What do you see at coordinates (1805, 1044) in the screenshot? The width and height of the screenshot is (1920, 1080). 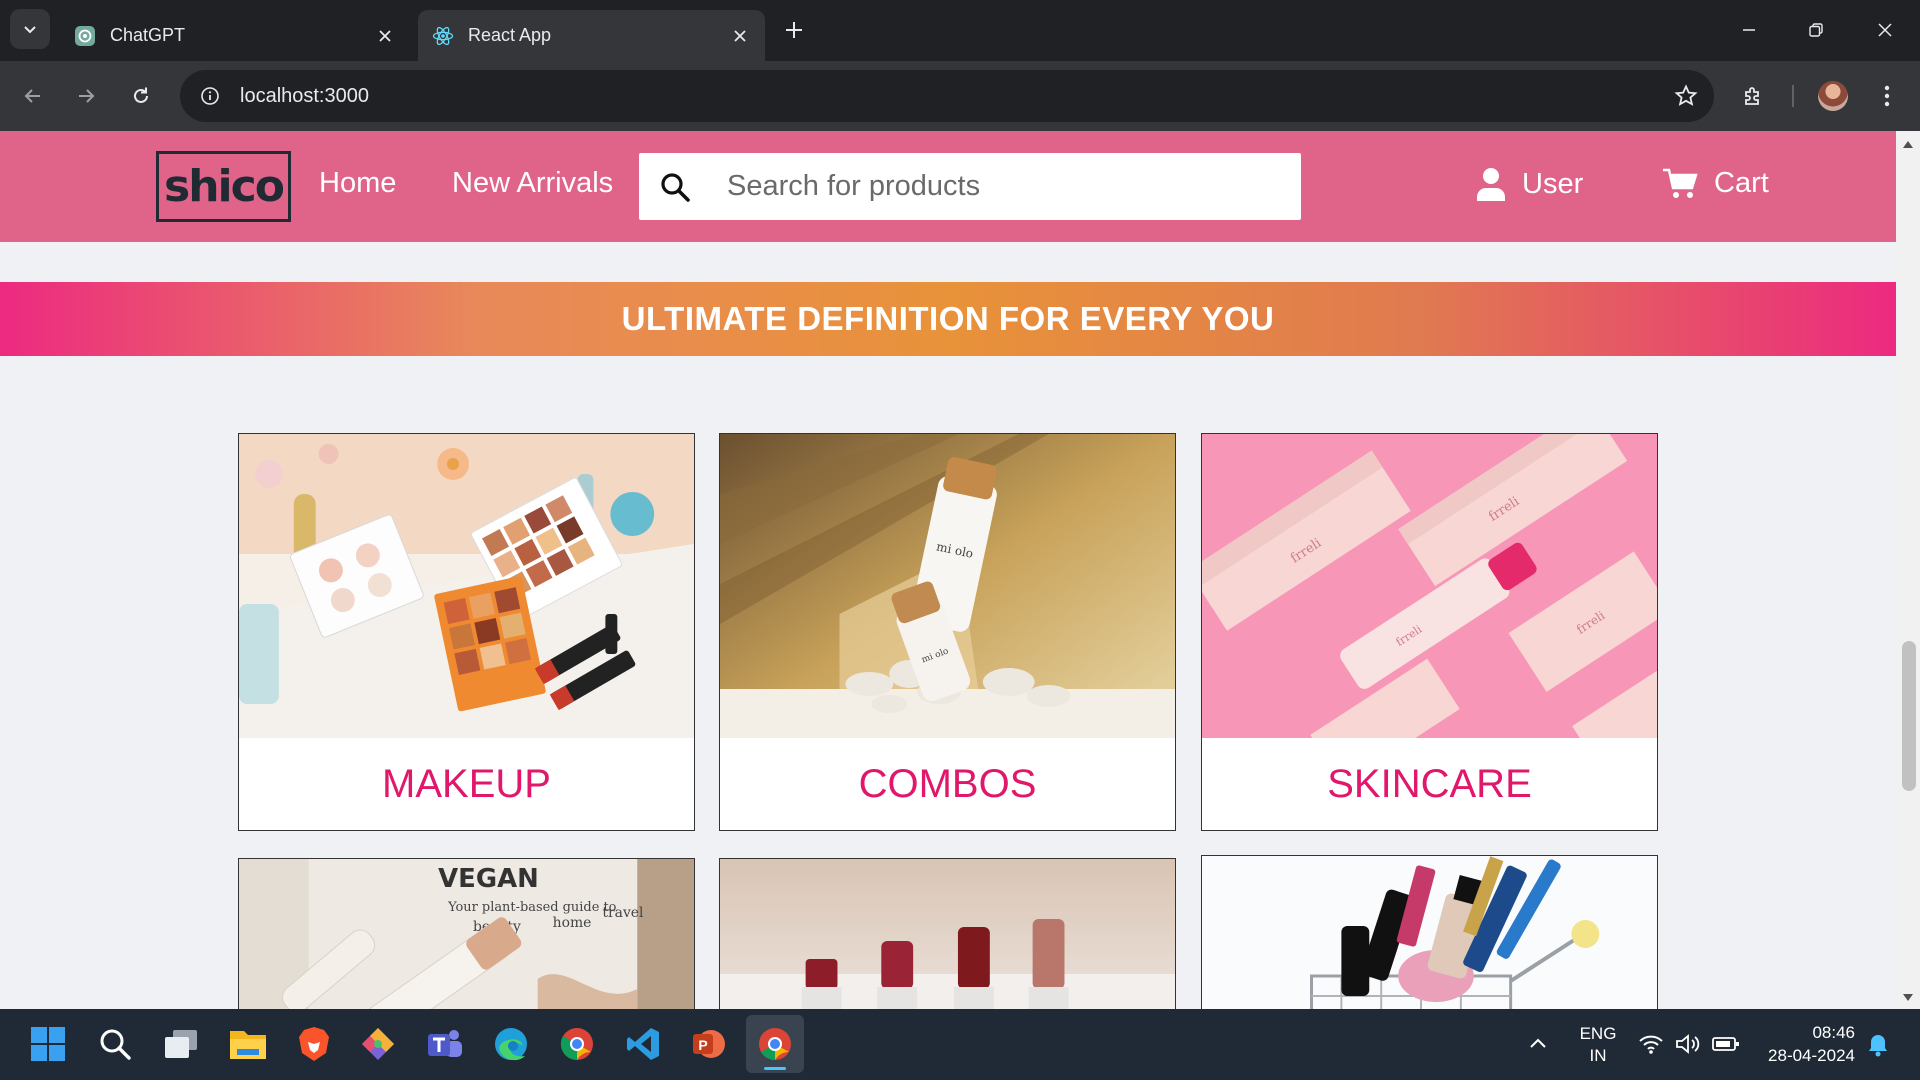 I see `clock: 08:46 28-04-2024` at bounding box center [1805, 1044].